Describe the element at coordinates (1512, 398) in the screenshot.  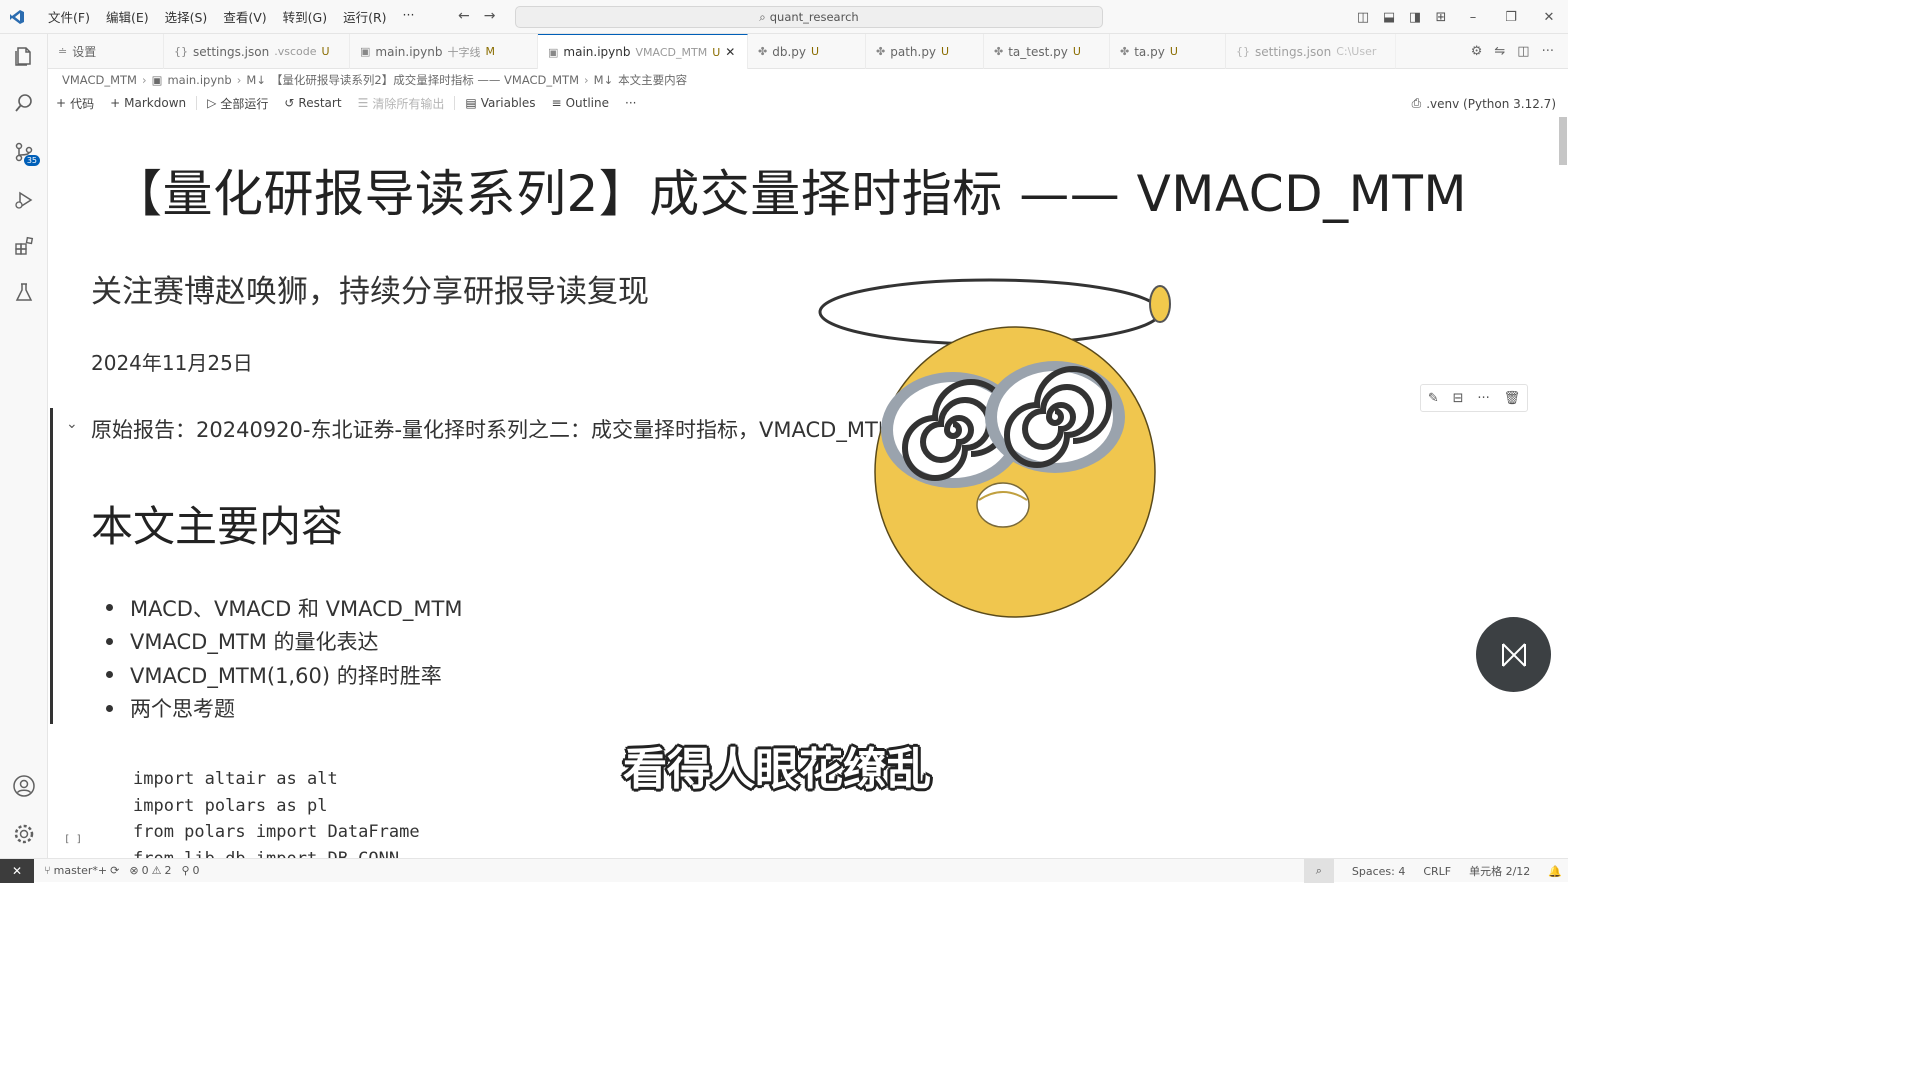
I see `delete-trash-icon: 🗑` at that location.